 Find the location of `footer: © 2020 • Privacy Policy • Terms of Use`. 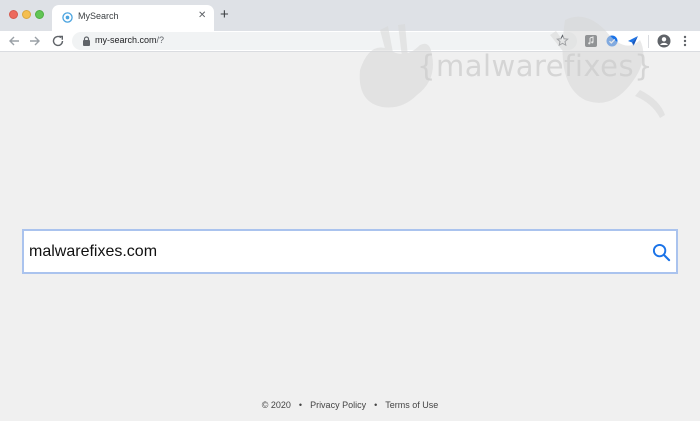

footer: © 2020 • Privacy Policy • Terms of Use is located at coordinates (350, 405).